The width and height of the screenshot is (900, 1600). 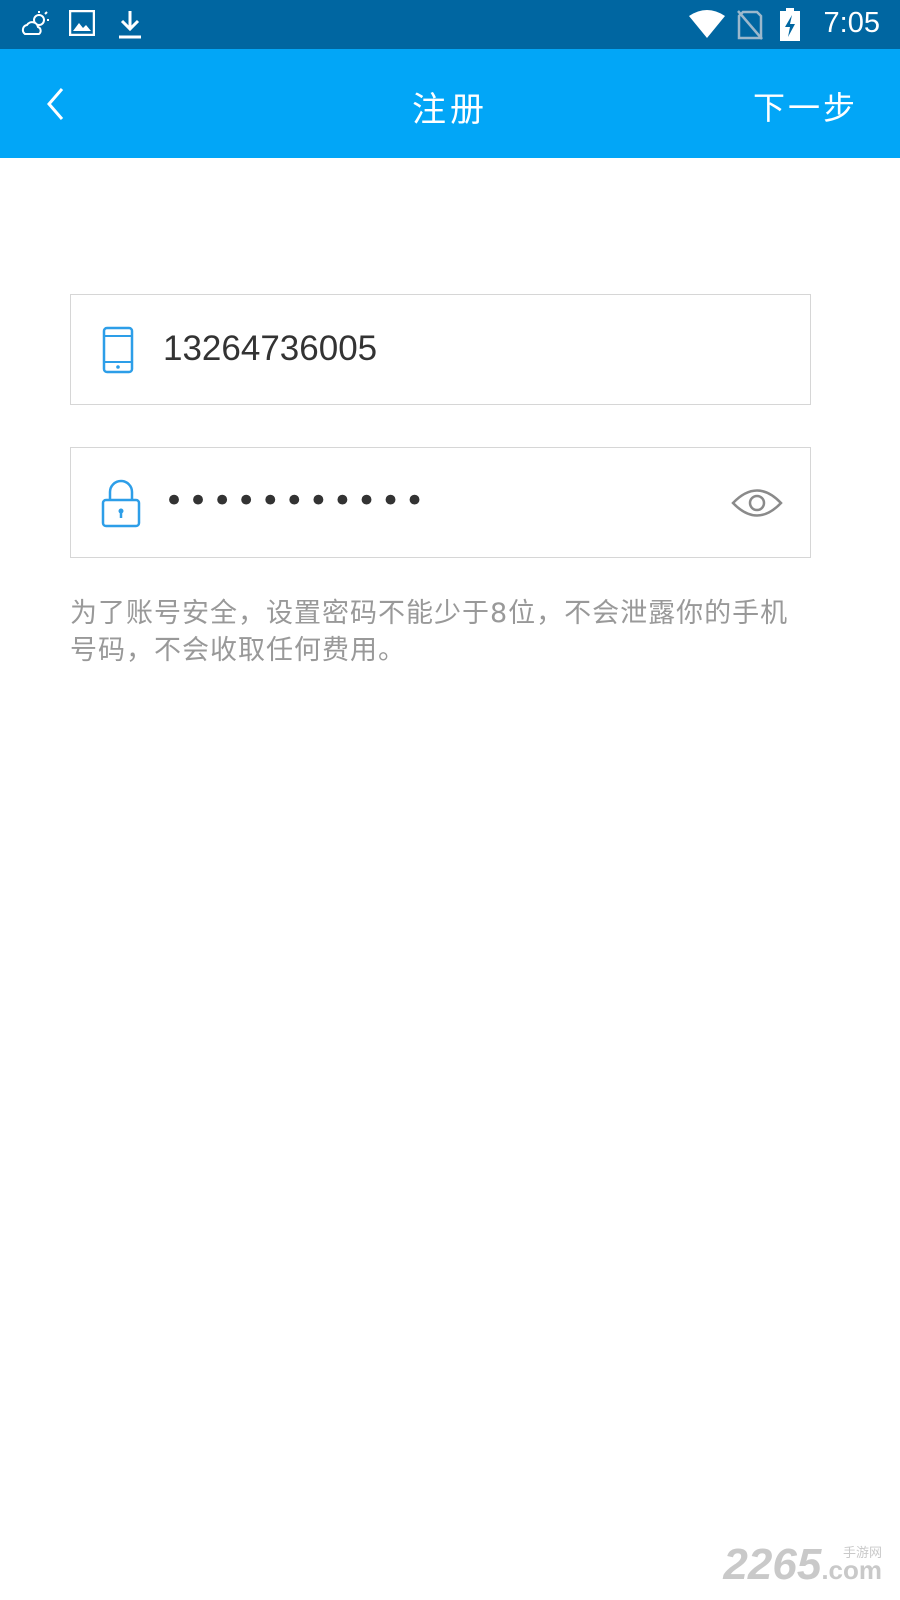 I want to click on next-step-button: 下一步, so click(x=805, y=106).